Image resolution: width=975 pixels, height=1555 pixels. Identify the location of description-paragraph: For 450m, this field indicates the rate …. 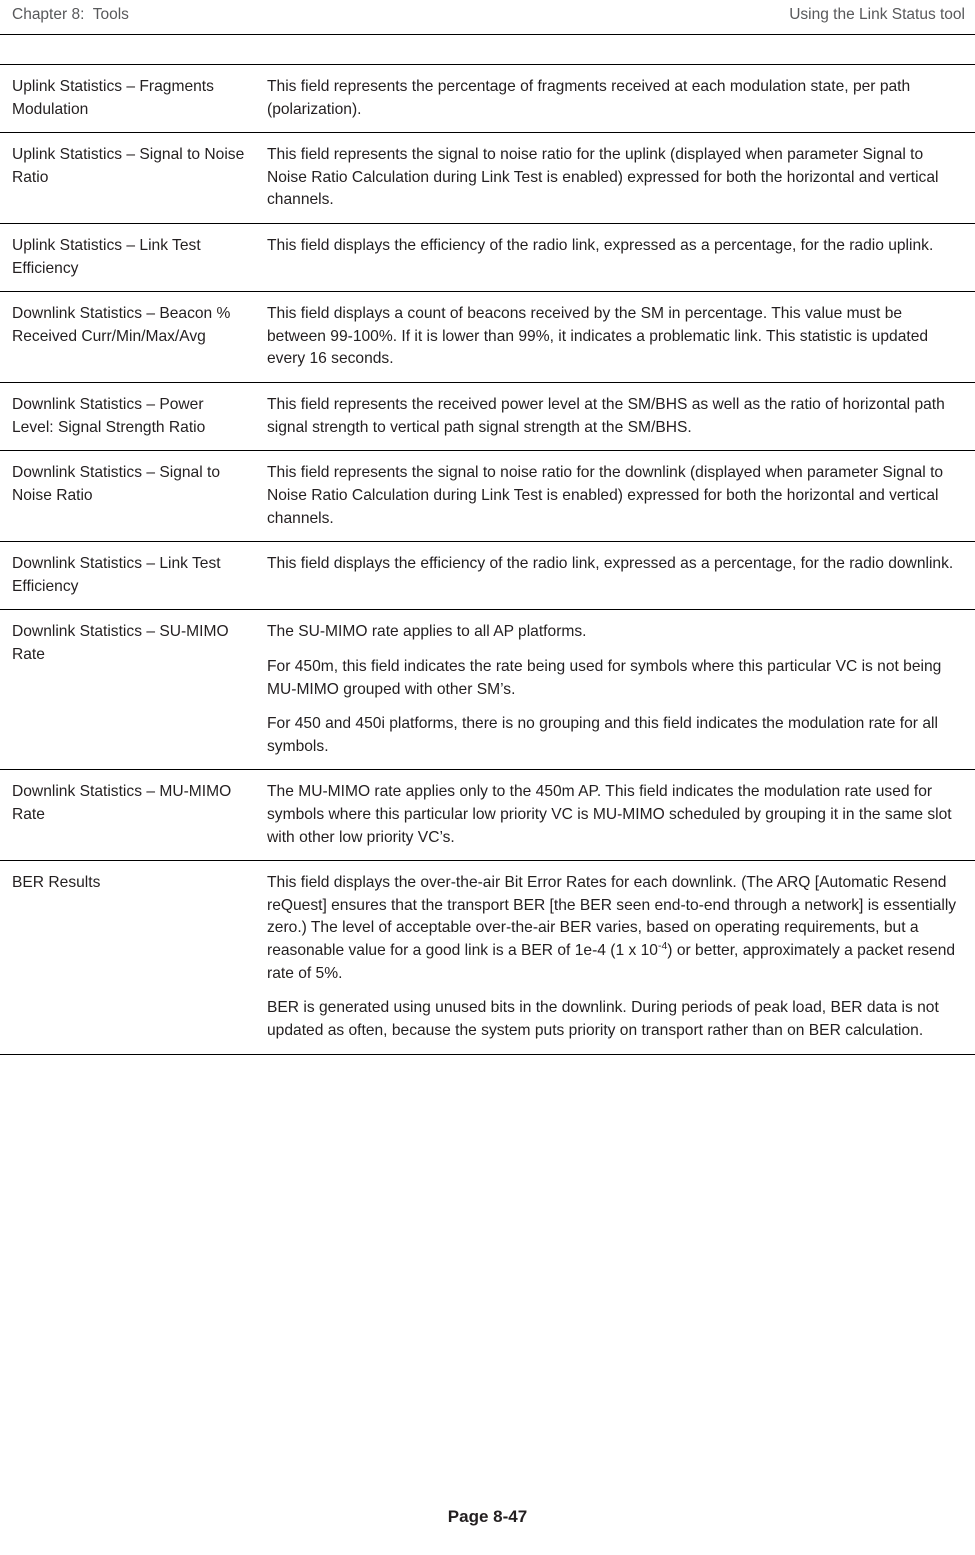
(604, 677).